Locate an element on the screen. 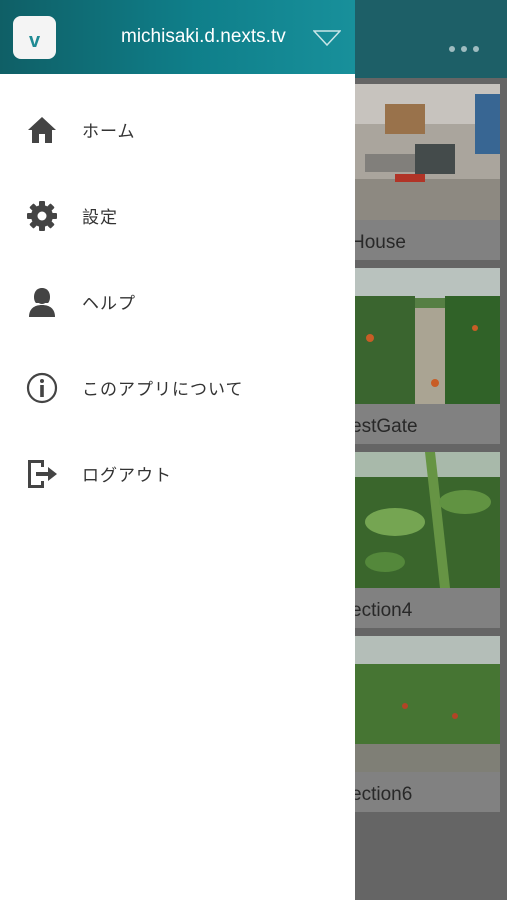 This screenshot has height=900, width=507. drawer-header: v michisaki.d.nexts.tv is located at coordinates (177, 37).